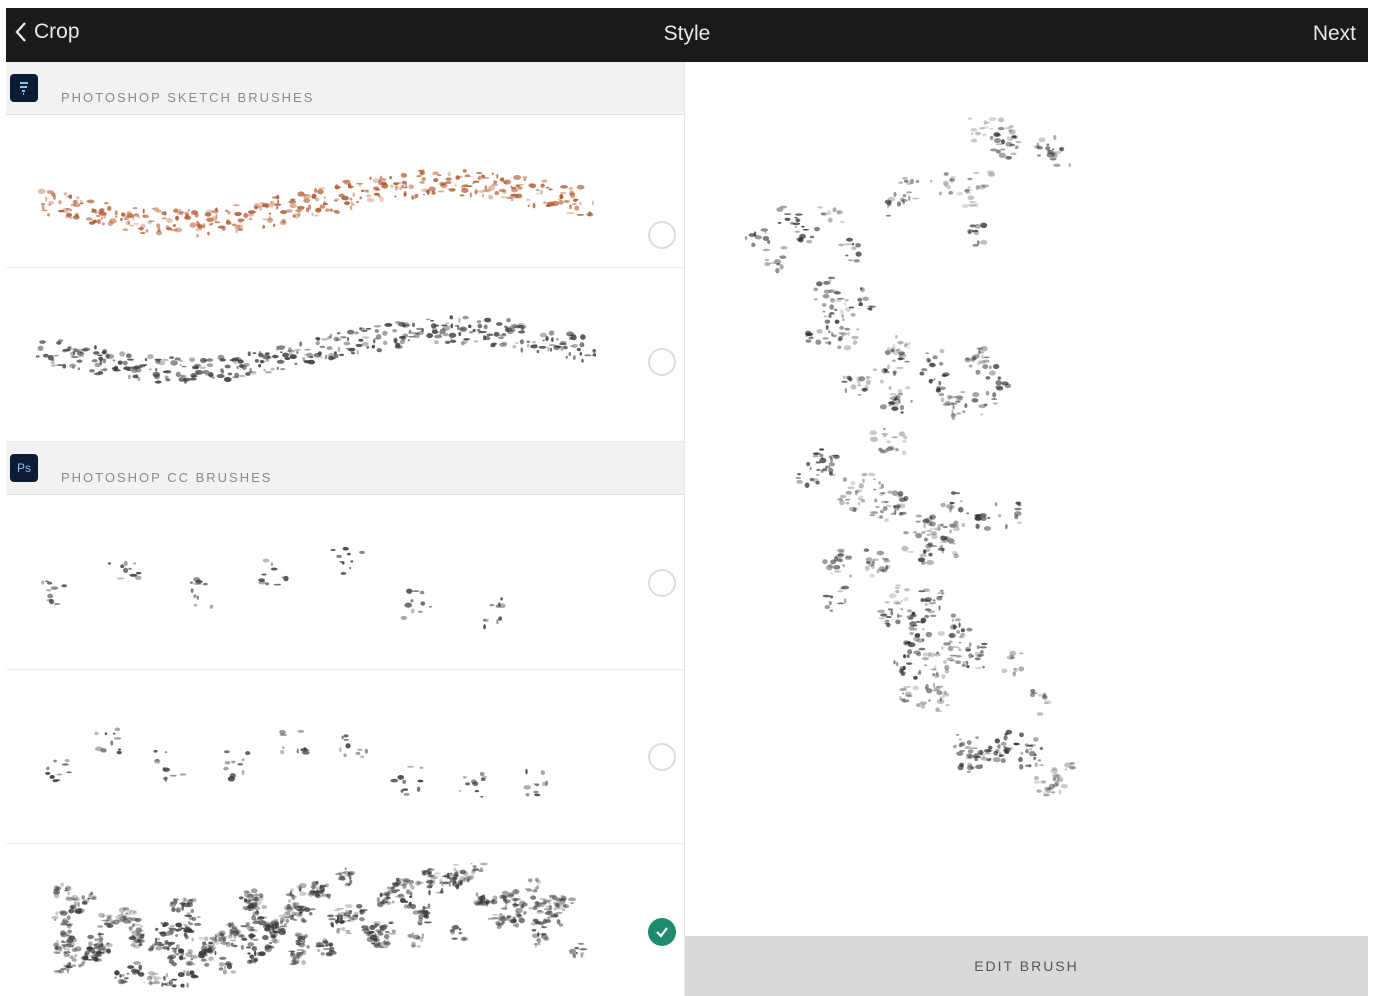 The height and width of the screenshot is (996, 1376). What do you see at coordinates (24, 88) in the screenshot?
I see `sketch-app-icon` at bounding box center [24, 88].